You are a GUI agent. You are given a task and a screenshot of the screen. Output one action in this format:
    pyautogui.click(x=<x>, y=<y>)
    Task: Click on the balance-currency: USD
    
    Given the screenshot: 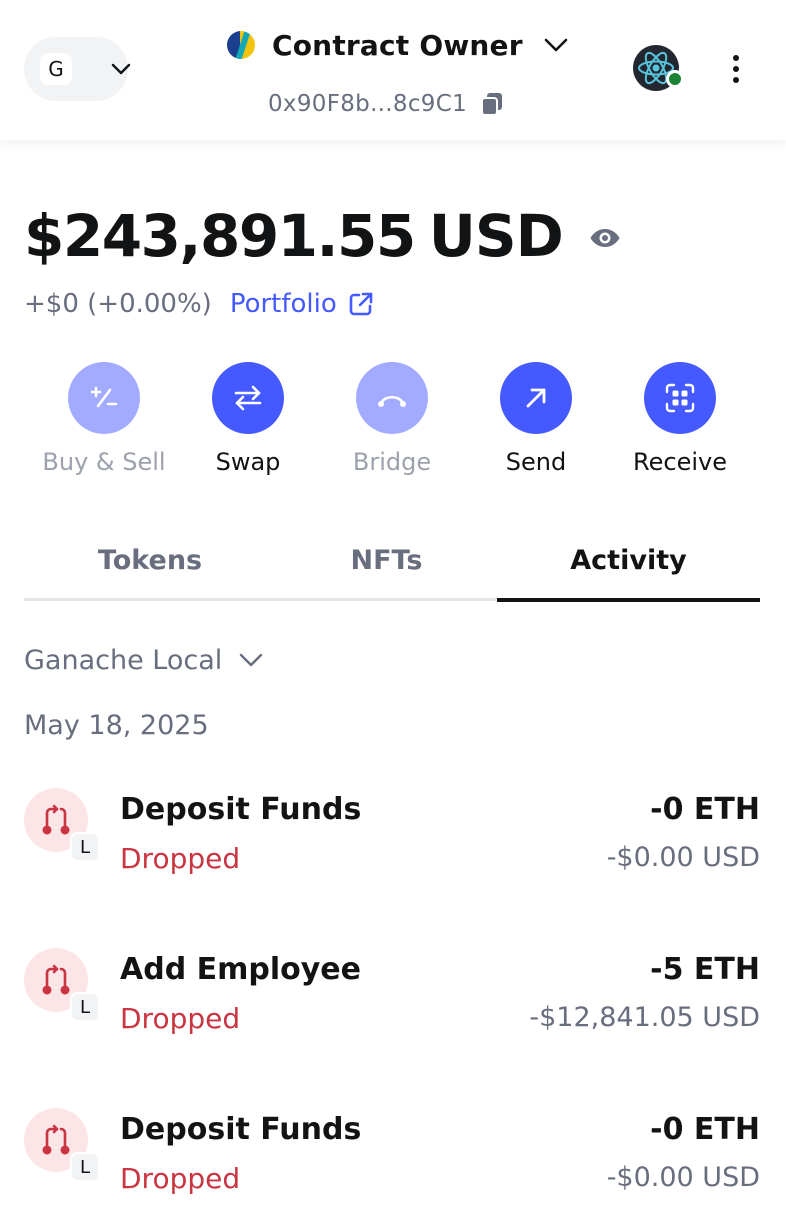 What is the action you would take?
    pyautogui.click(x=496, y=236)
    